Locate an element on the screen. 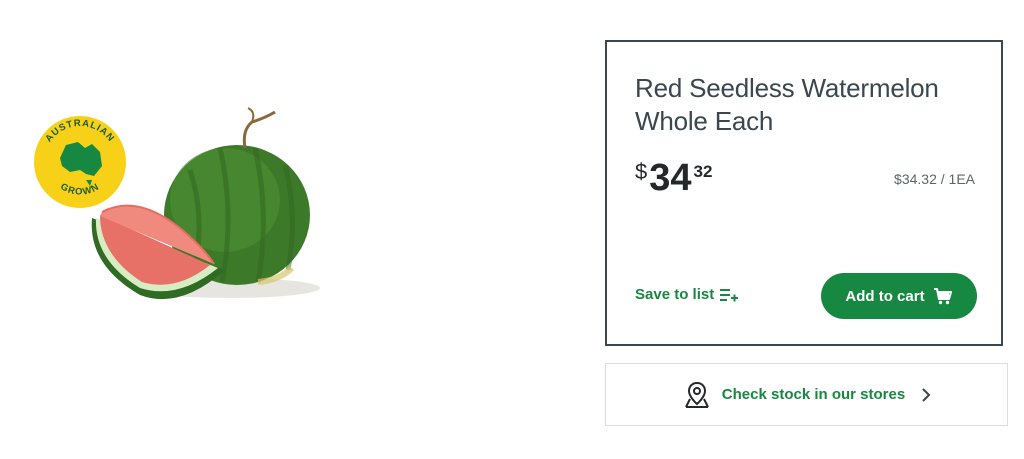 This screenshot has width=1024, height=459. add-to-cart-label: Add to cart is located at coordinates (885, 296).